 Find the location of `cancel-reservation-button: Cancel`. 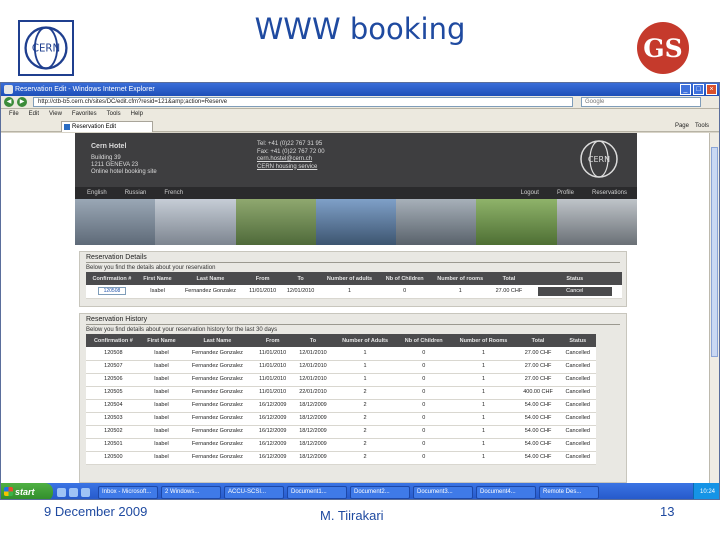

cancel-reservation-button: Cancel is located at coordinates (574, 291).